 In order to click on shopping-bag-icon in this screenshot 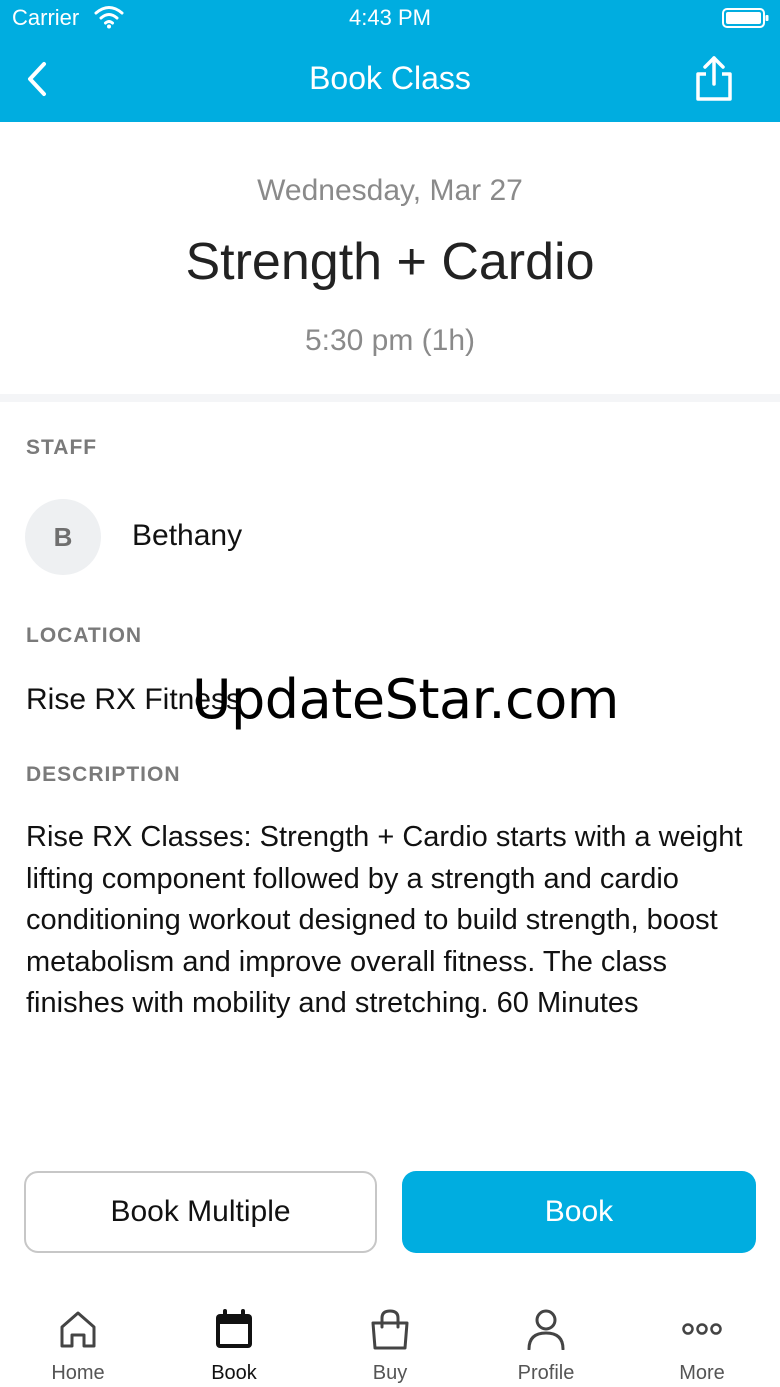, I will do `click(390, 1329)`.